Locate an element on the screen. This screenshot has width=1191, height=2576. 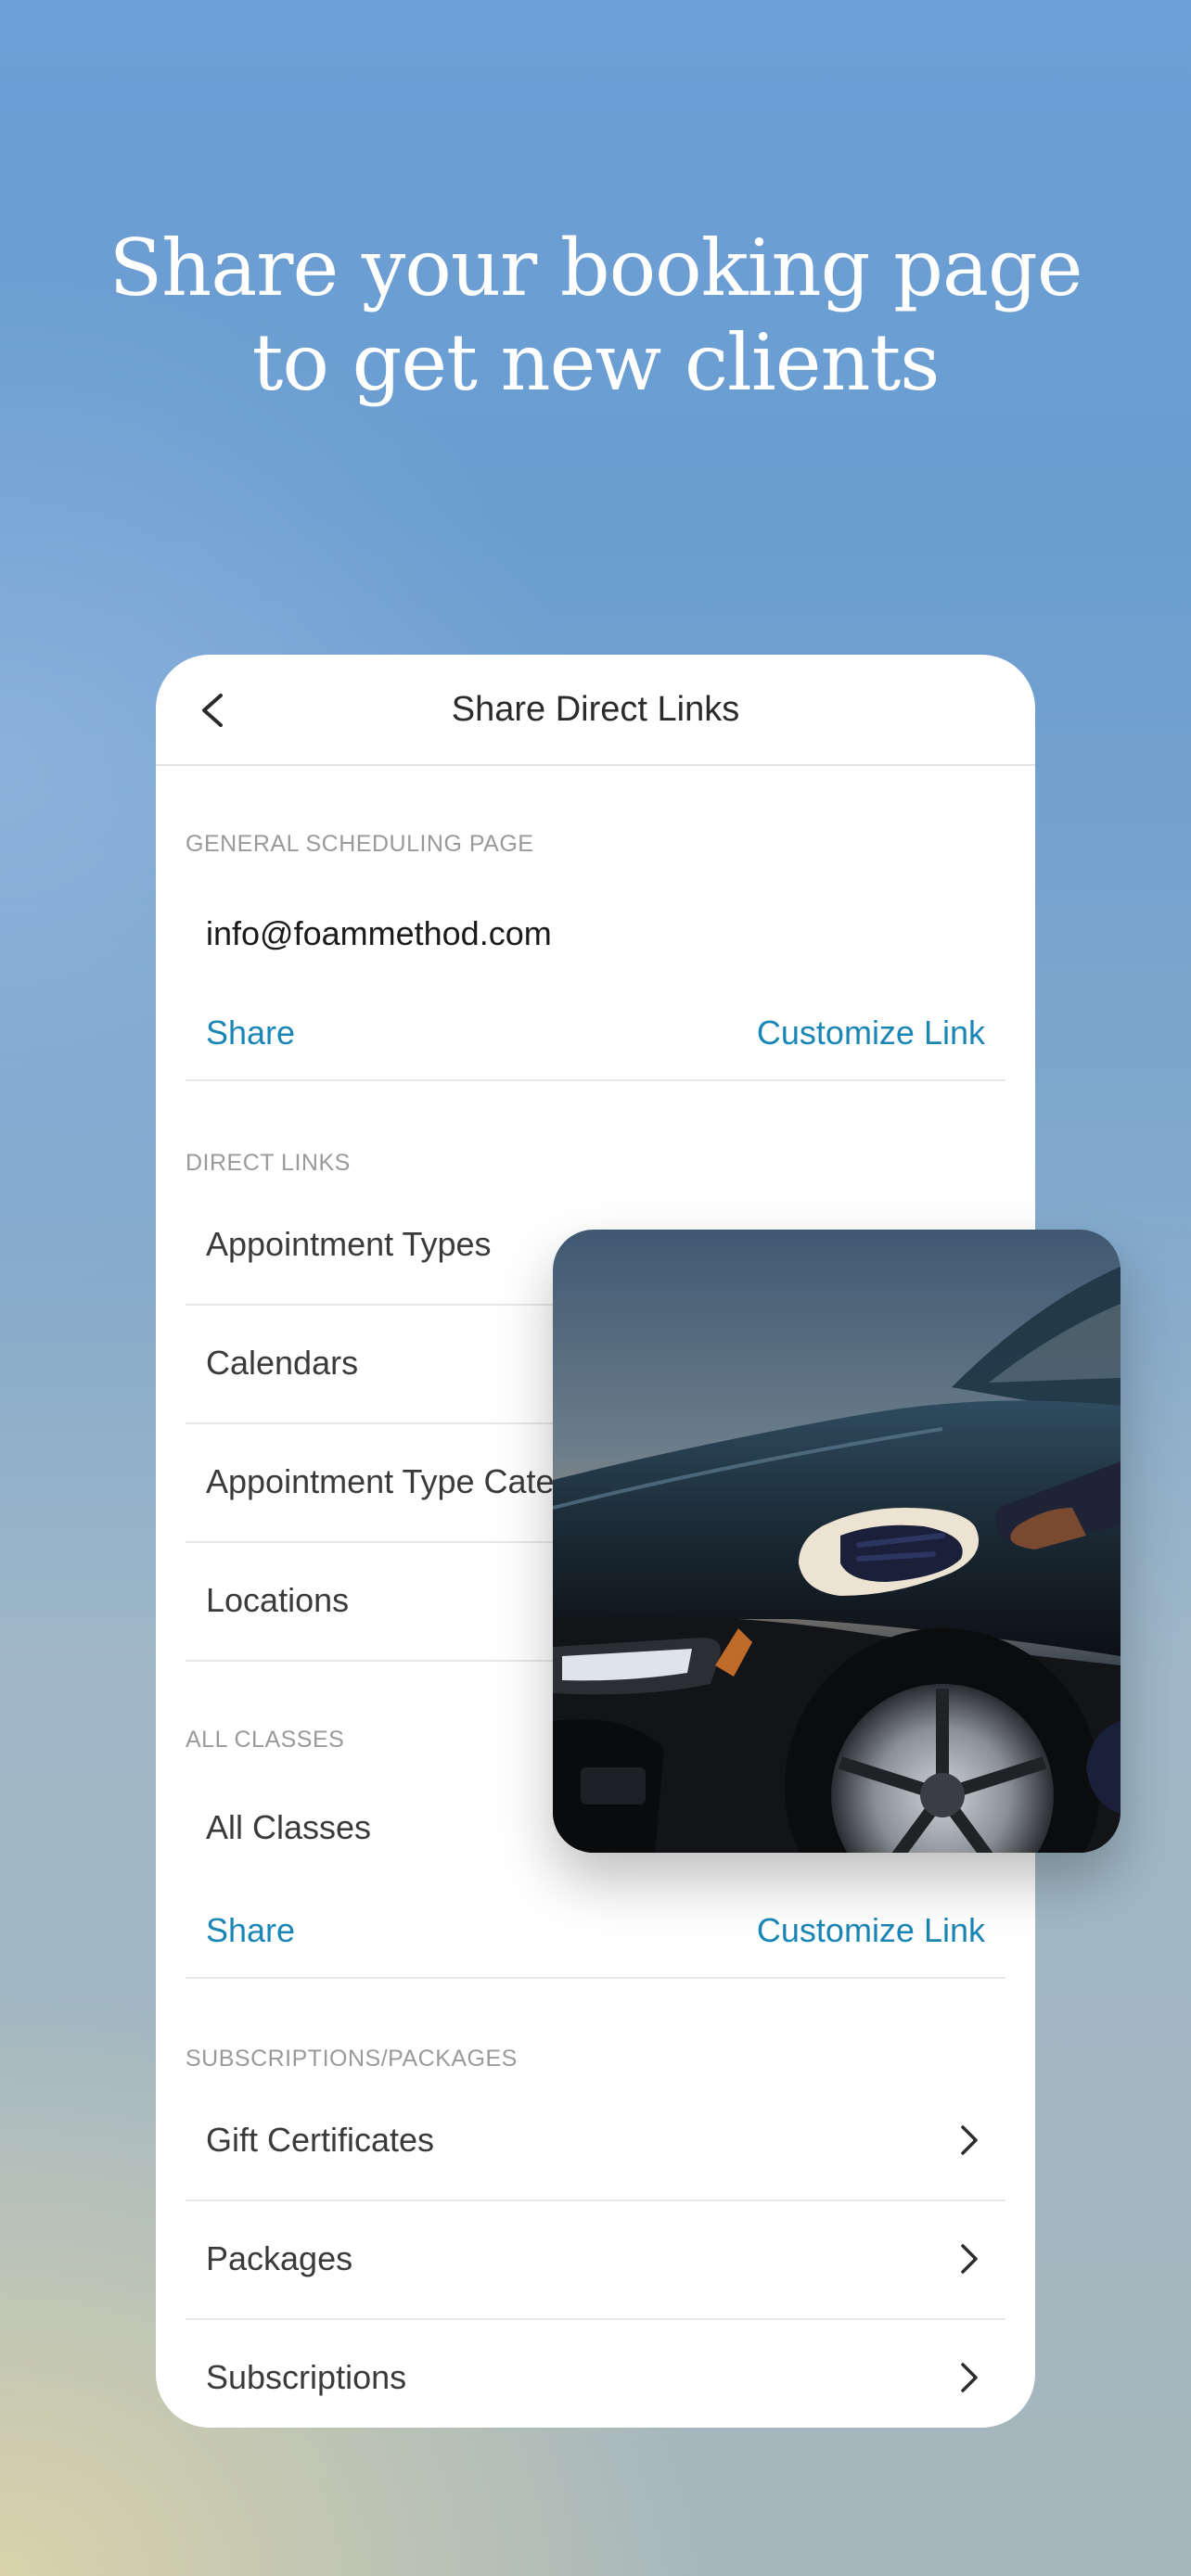
subscriptions-header: SUBSCRIPTIONS/PACKAGES is located at coordinates (352, 2059).